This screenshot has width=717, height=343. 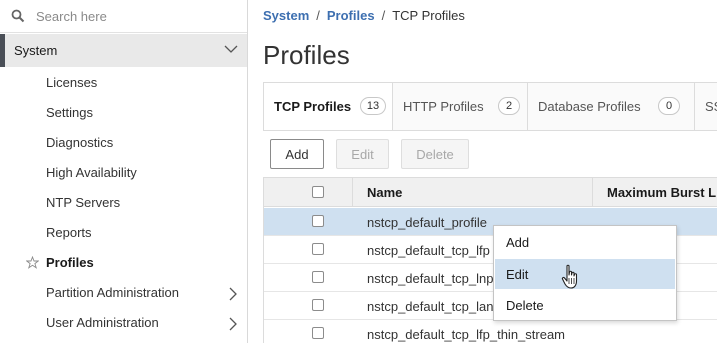 I want to click on add-button: Add, so click(x=297, y=154).